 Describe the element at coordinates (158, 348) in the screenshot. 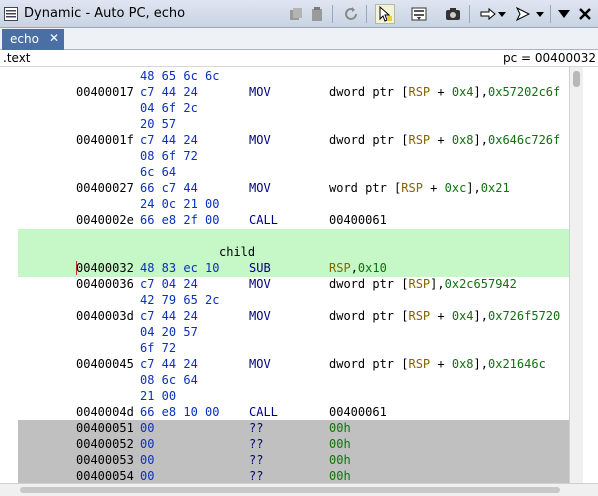

I see `bytes-cell: 6f 72` at that location.